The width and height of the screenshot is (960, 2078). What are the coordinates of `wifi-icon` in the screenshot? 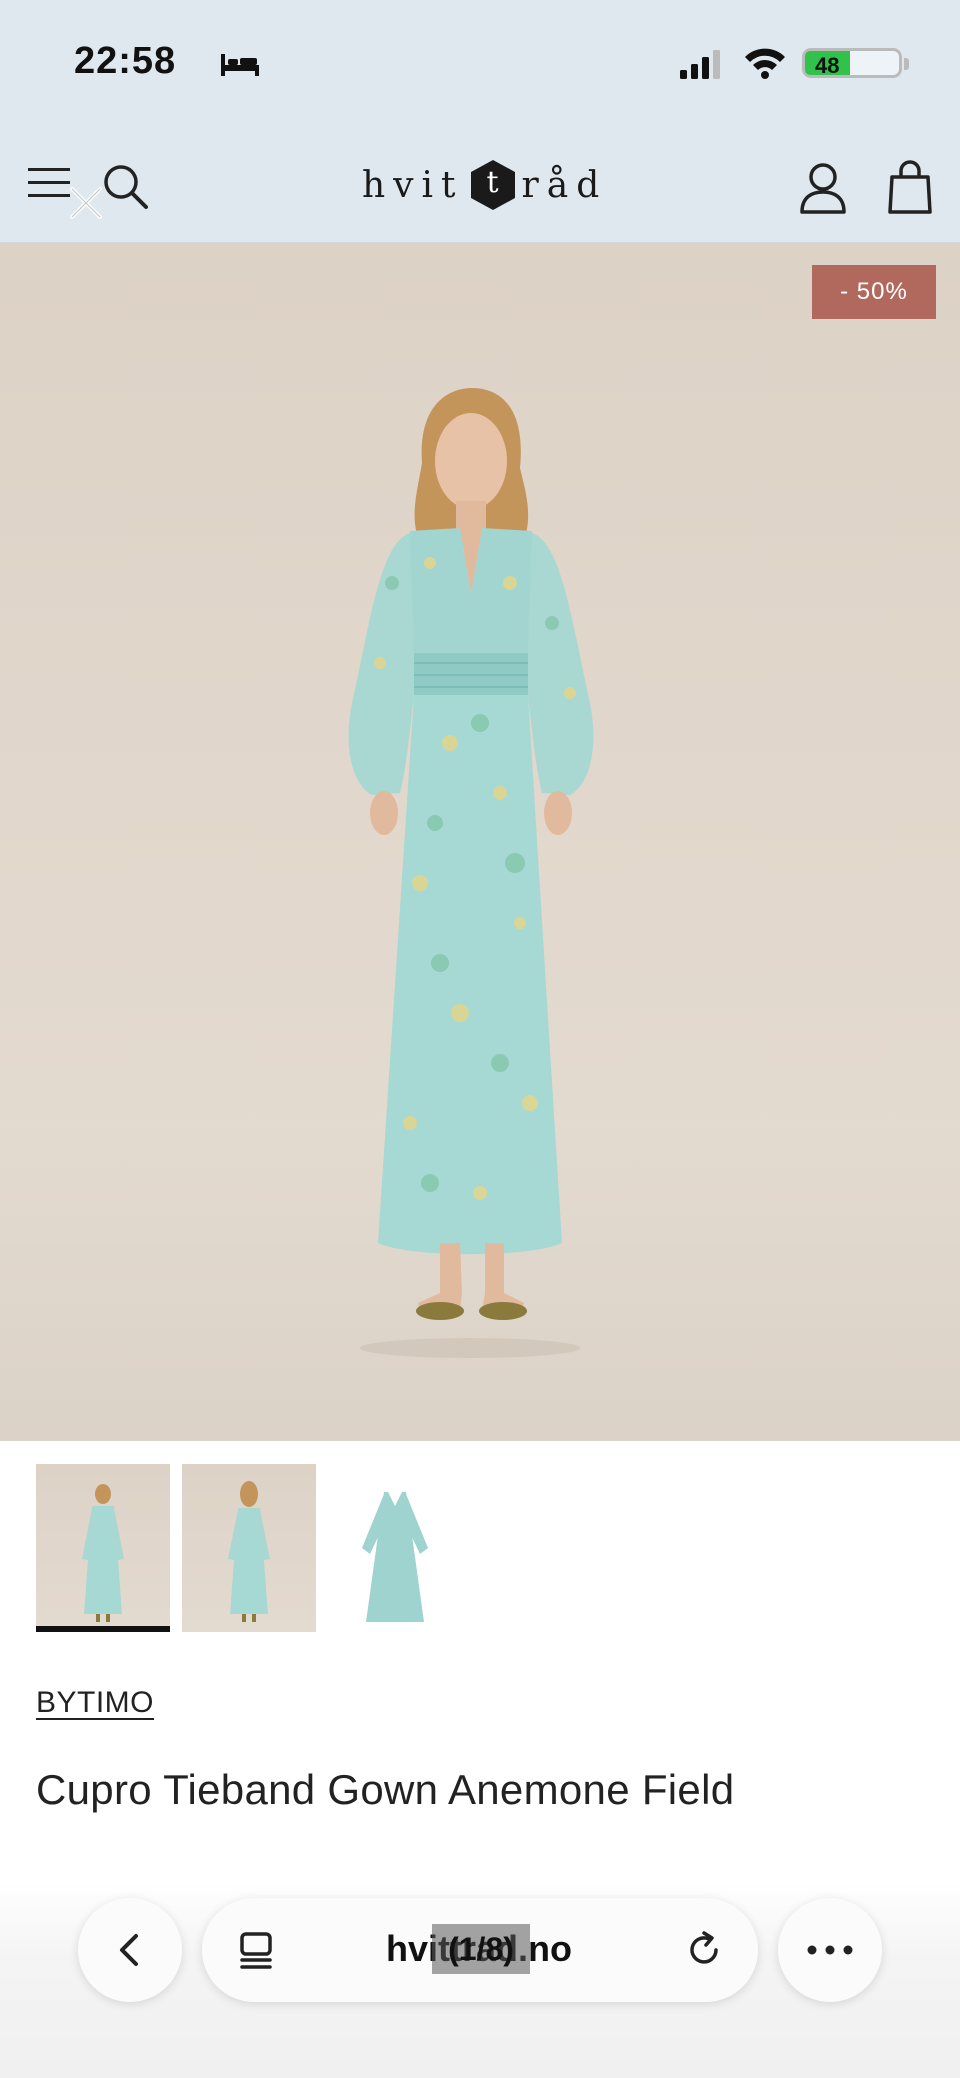 It's located at (765, 63).